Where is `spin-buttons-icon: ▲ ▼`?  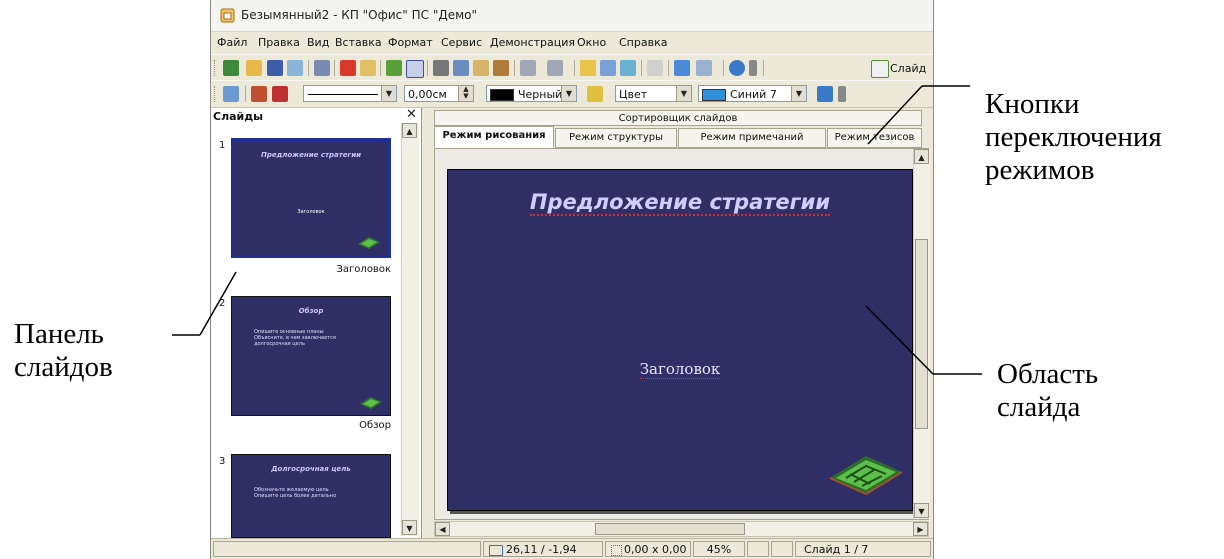
spin-buttons-icon: ▲ ▼ is located at coordinates (465, 93).